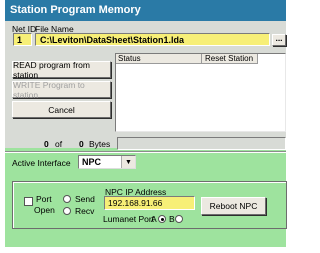 The height and width of the screenshot is (253, 320). I want to click on port-label: Port, so click(44, 199).